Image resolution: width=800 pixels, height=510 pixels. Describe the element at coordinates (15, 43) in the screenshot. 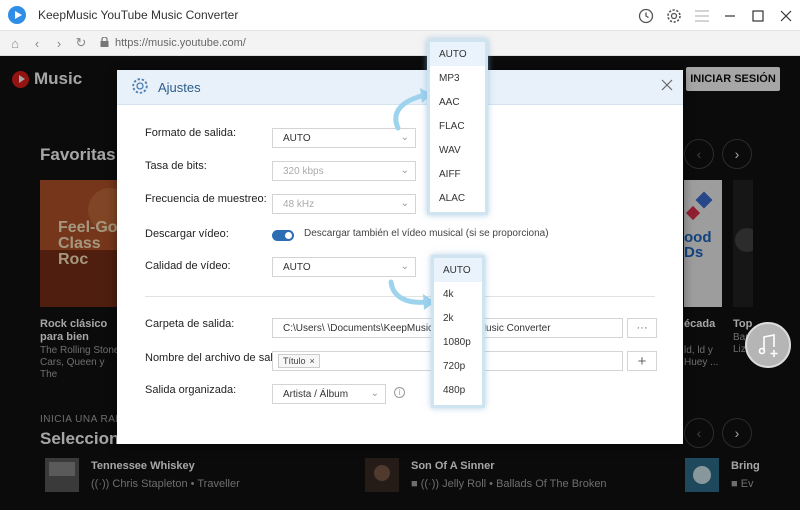

I see `home-icon: ⌂` at that location.